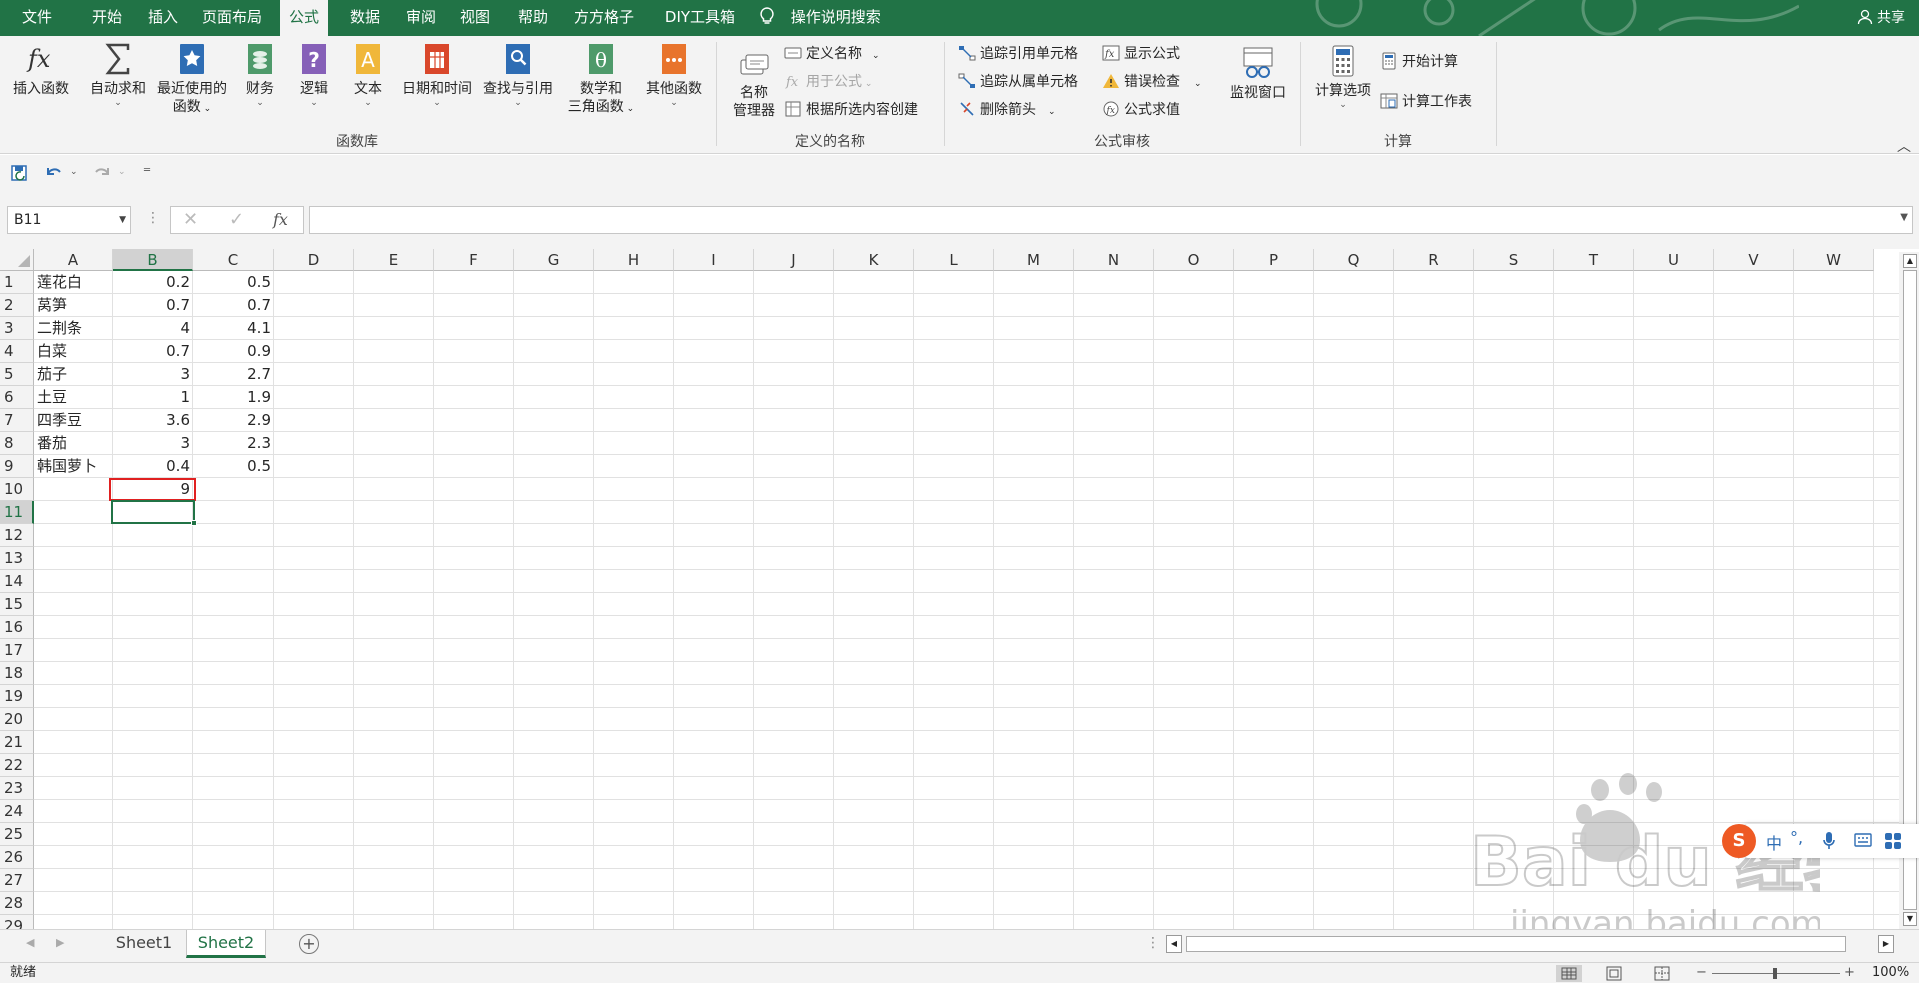 The image size is (1919, 989). I want to click on menu-tab-2: 插入, so click(163, 18).